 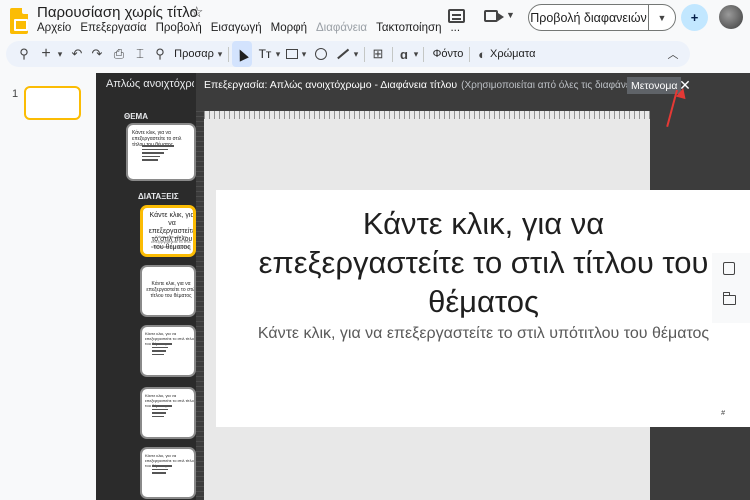 I want to click on image-icon, so click(x=292, y=54).